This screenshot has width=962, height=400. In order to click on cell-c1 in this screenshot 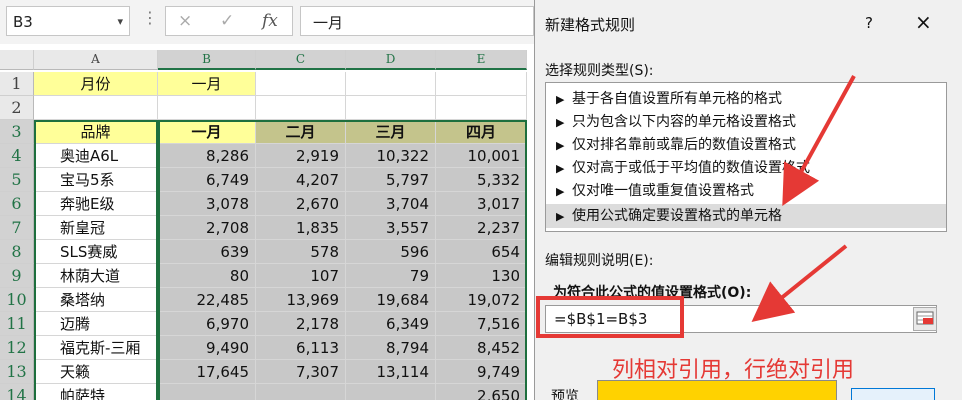, I will do `click(301, 84)`.